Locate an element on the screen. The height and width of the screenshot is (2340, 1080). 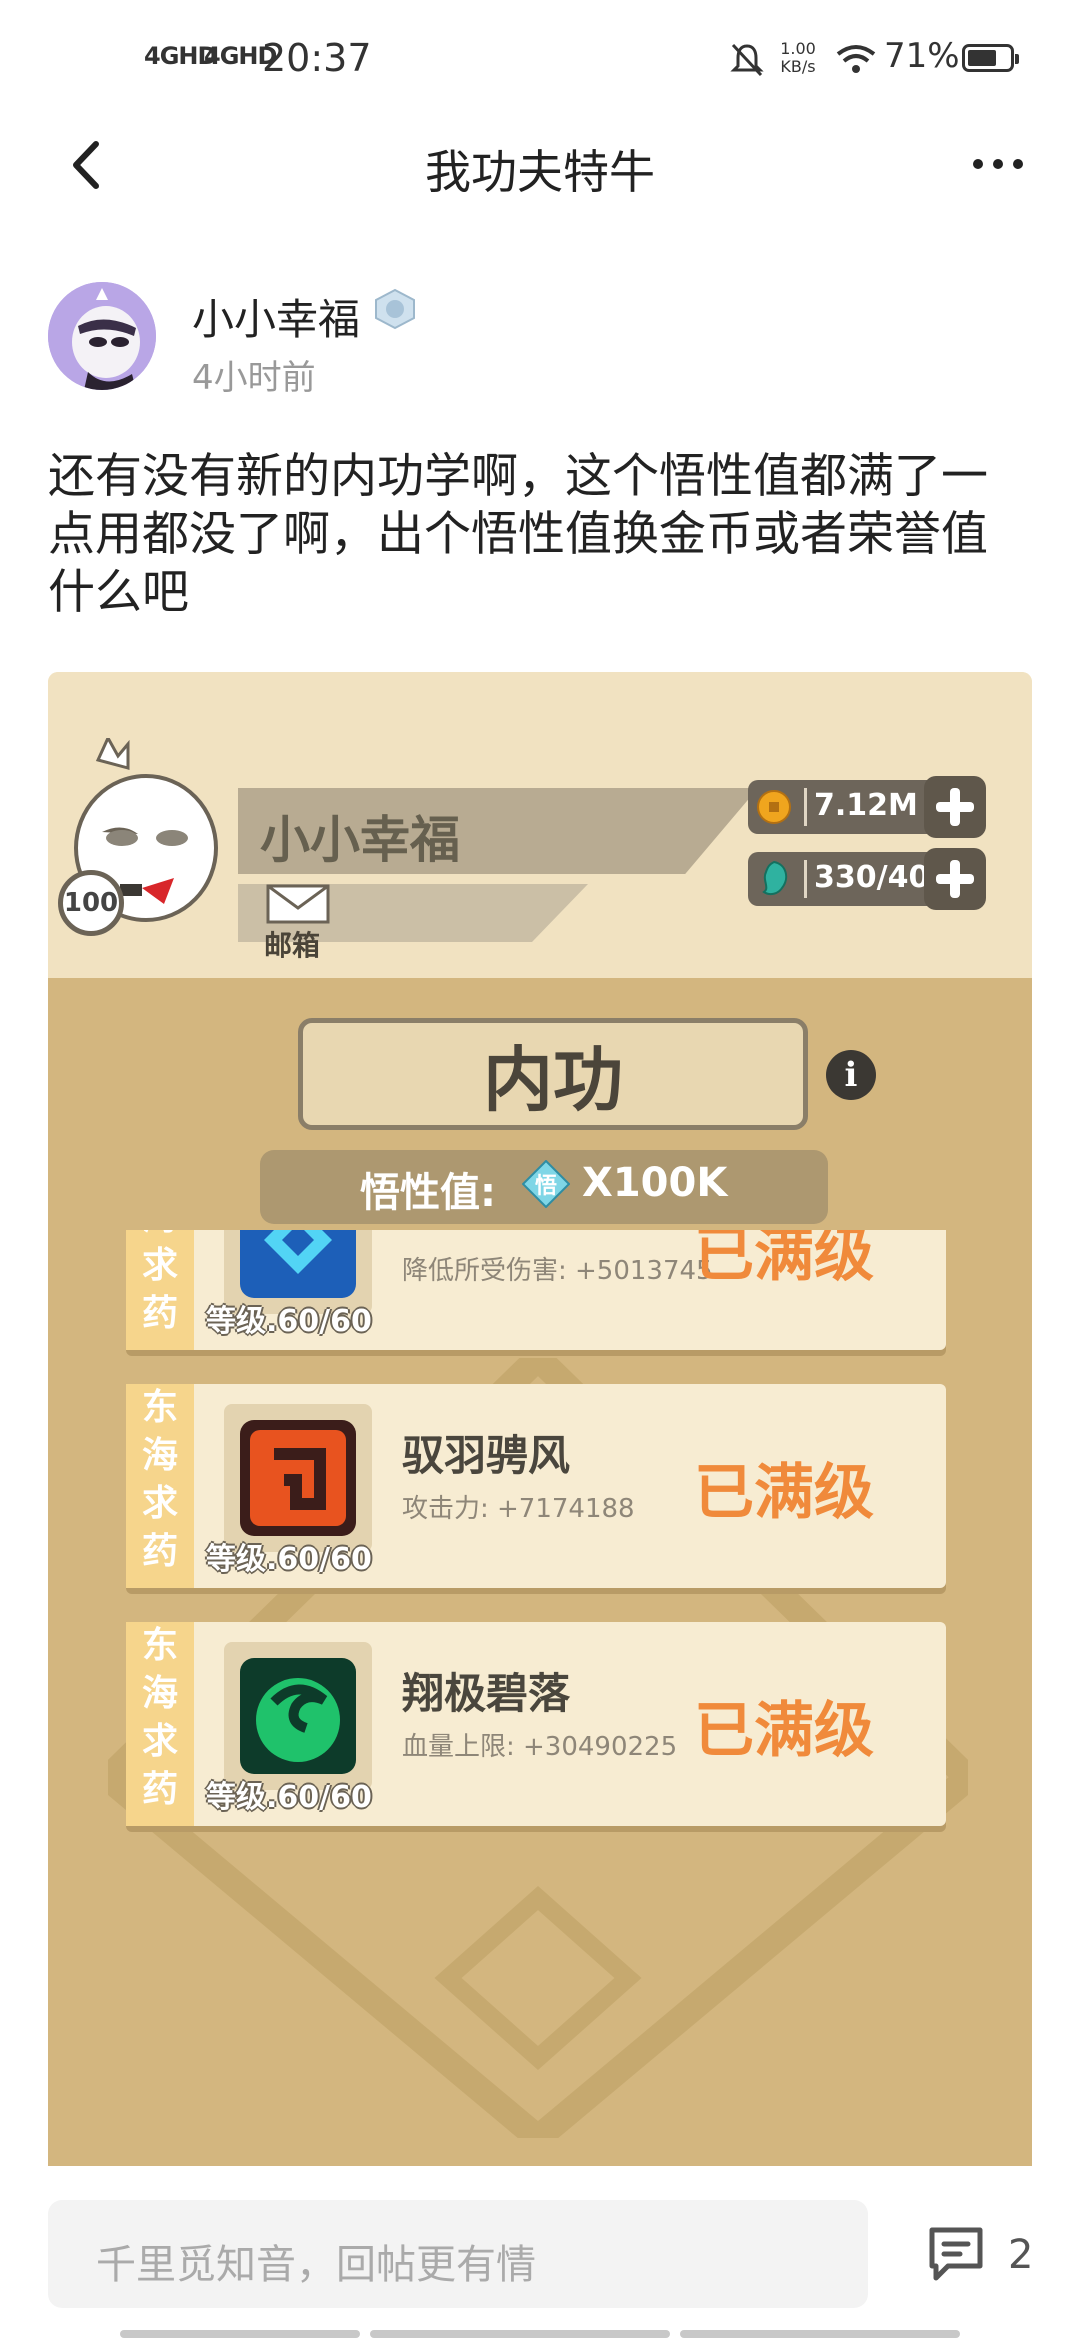
add-gems-button is located at coordinates (955, 879).